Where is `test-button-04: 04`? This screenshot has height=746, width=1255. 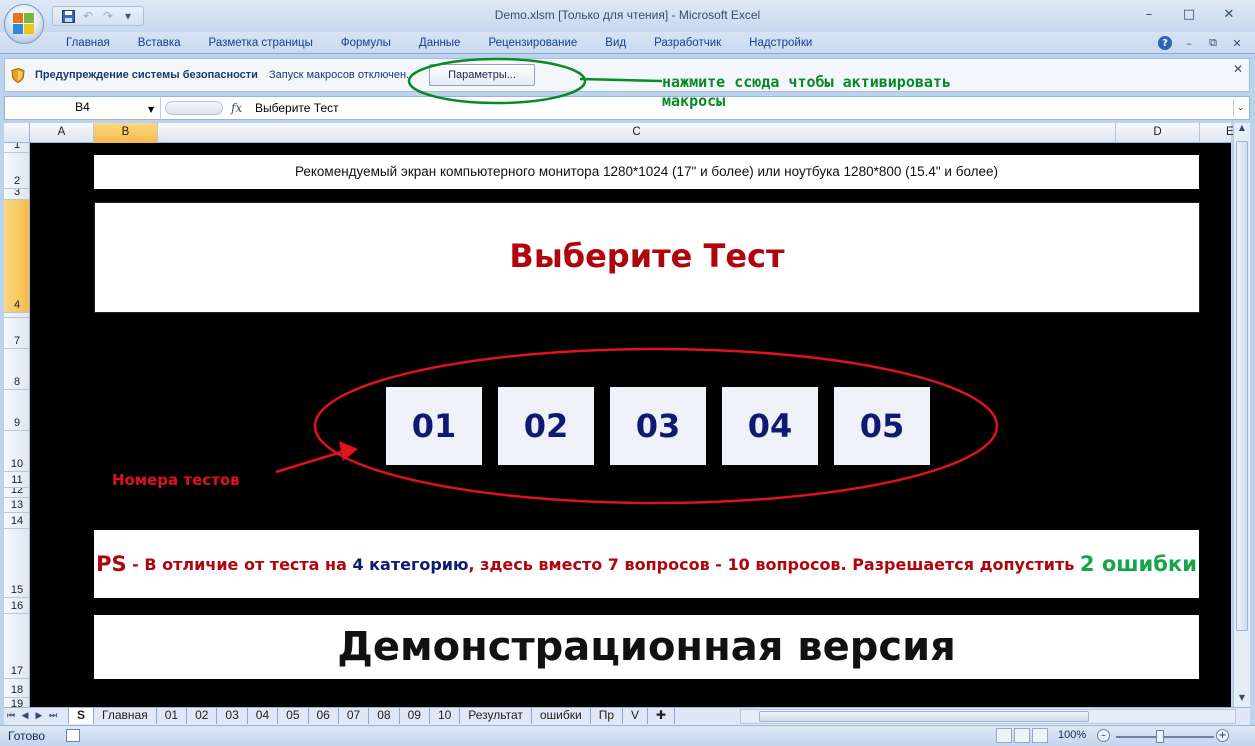 test-button-04: 04 is located at coordinates (770, 426).